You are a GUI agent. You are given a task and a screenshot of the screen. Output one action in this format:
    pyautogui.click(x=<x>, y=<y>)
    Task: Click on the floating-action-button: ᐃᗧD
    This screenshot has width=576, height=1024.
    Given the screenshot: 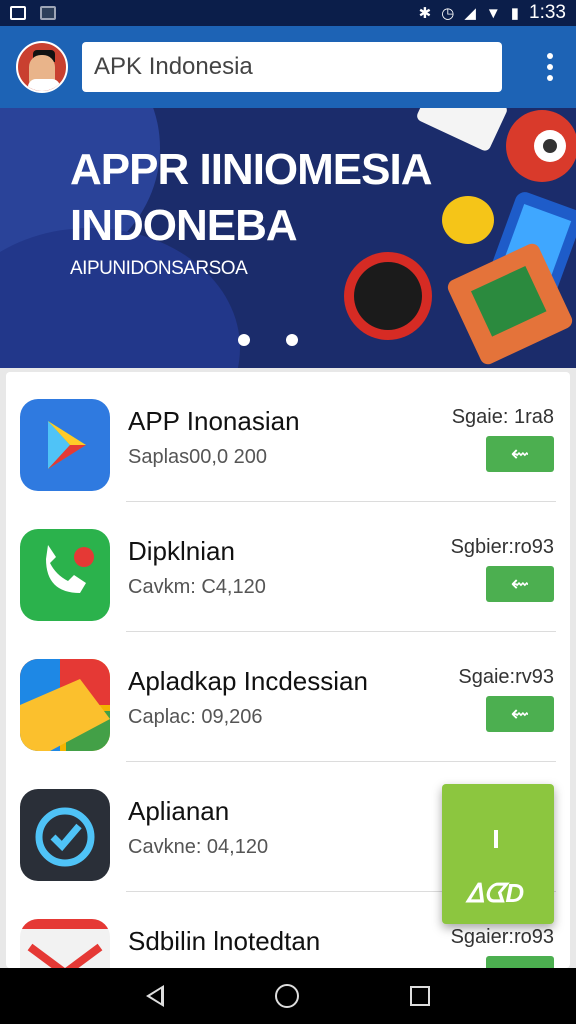 What is the action you would take?
    pyautogui.click(x=498, y=854)
    